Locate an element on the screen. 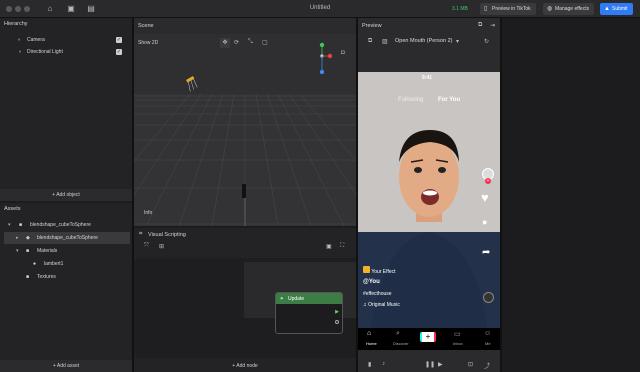 The width and height of the screenshot is (640, 372). tab-for-you: For You is located at coordinates (449, 100).